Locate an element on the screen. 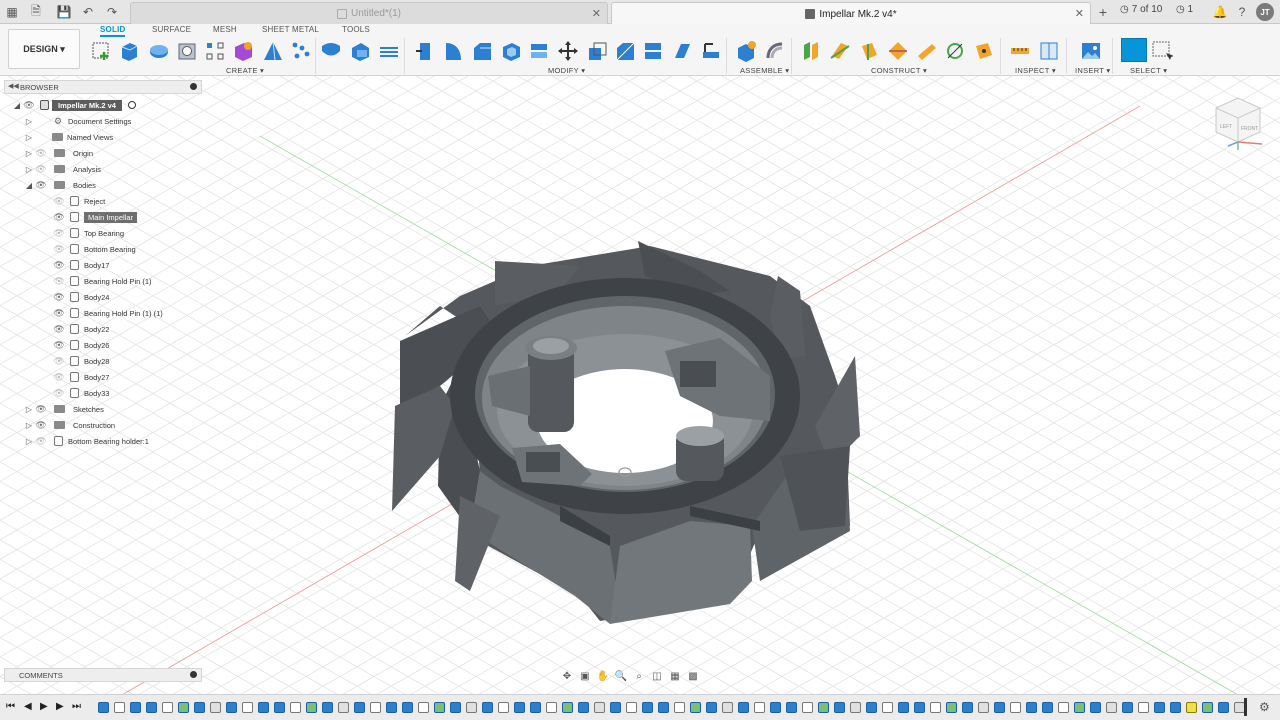 Image resolution: width=1280 pixels, height=720 pixels. tangent-plane-icon is located at coordinates (869, 51).